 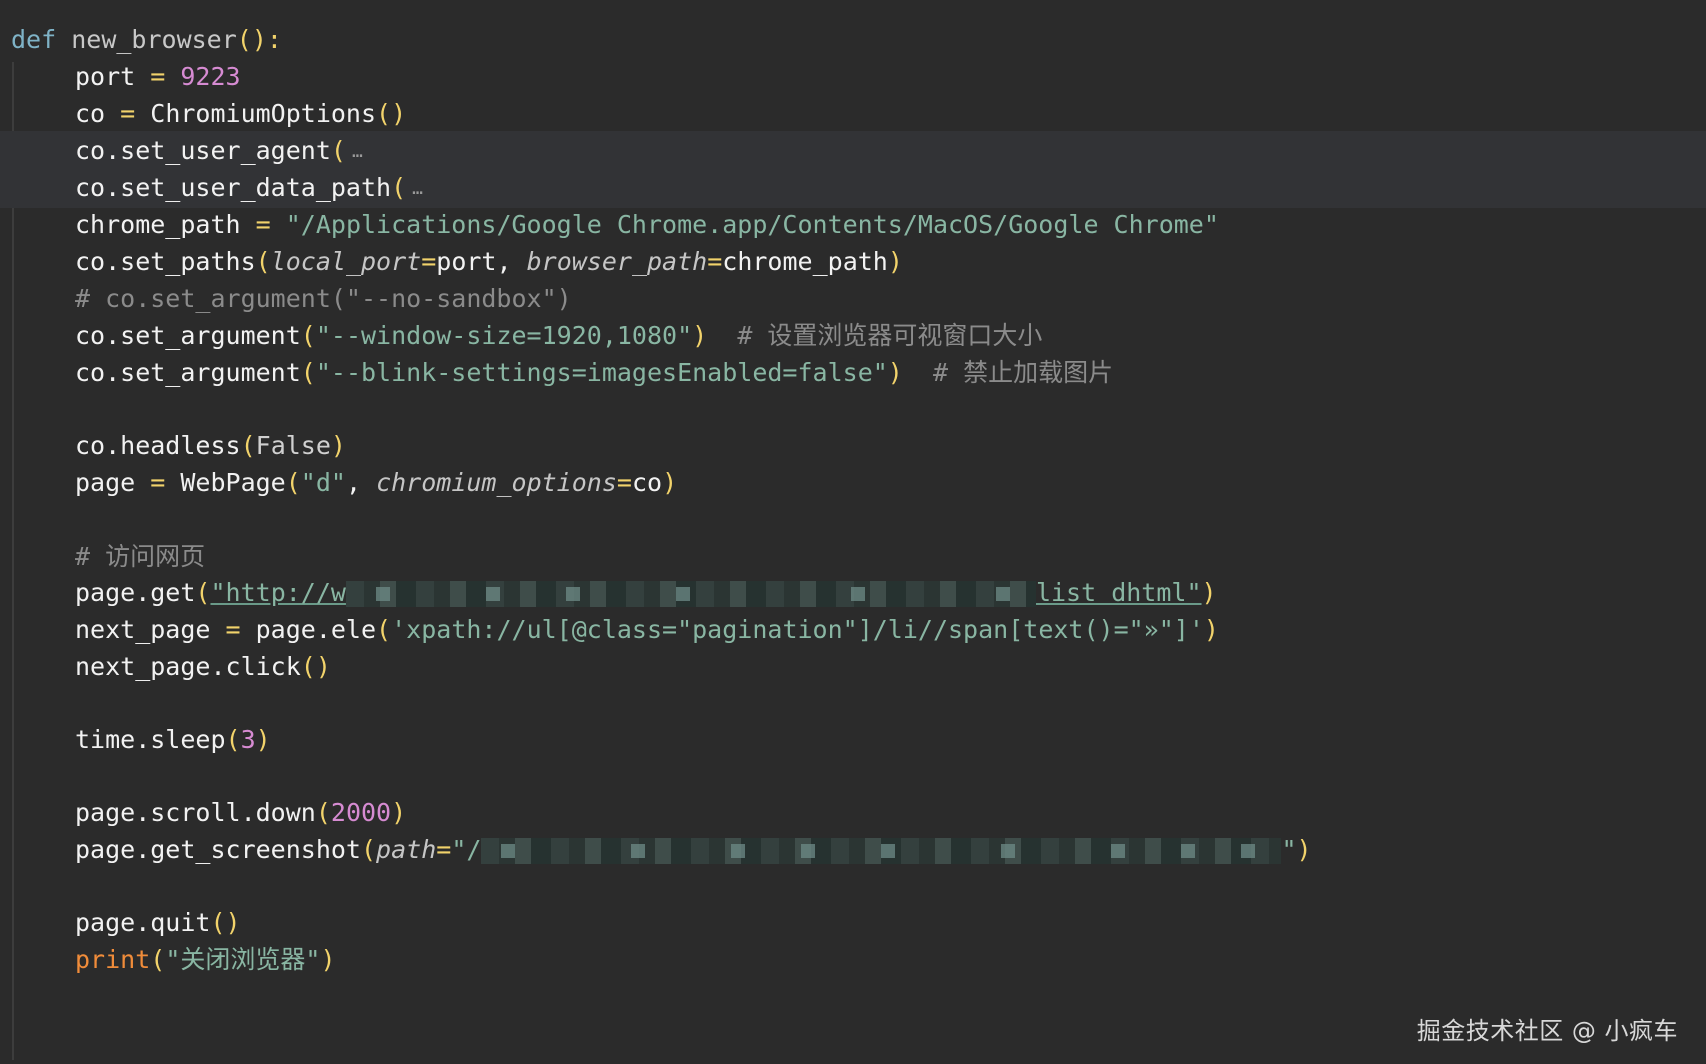 I want to click on class-chromium-options: ChromiumOptions, so click(x=263, y=113).